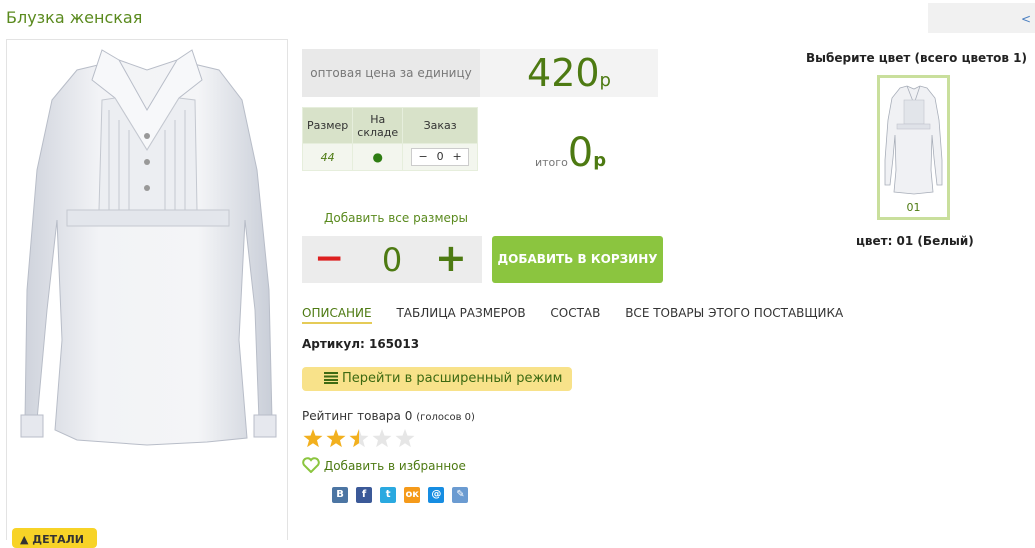  What do you see at coordinates (337, 315) in the screenshot?
I see `tab-description: ОПИСАНИЕ` at bounding box center [337, 315].